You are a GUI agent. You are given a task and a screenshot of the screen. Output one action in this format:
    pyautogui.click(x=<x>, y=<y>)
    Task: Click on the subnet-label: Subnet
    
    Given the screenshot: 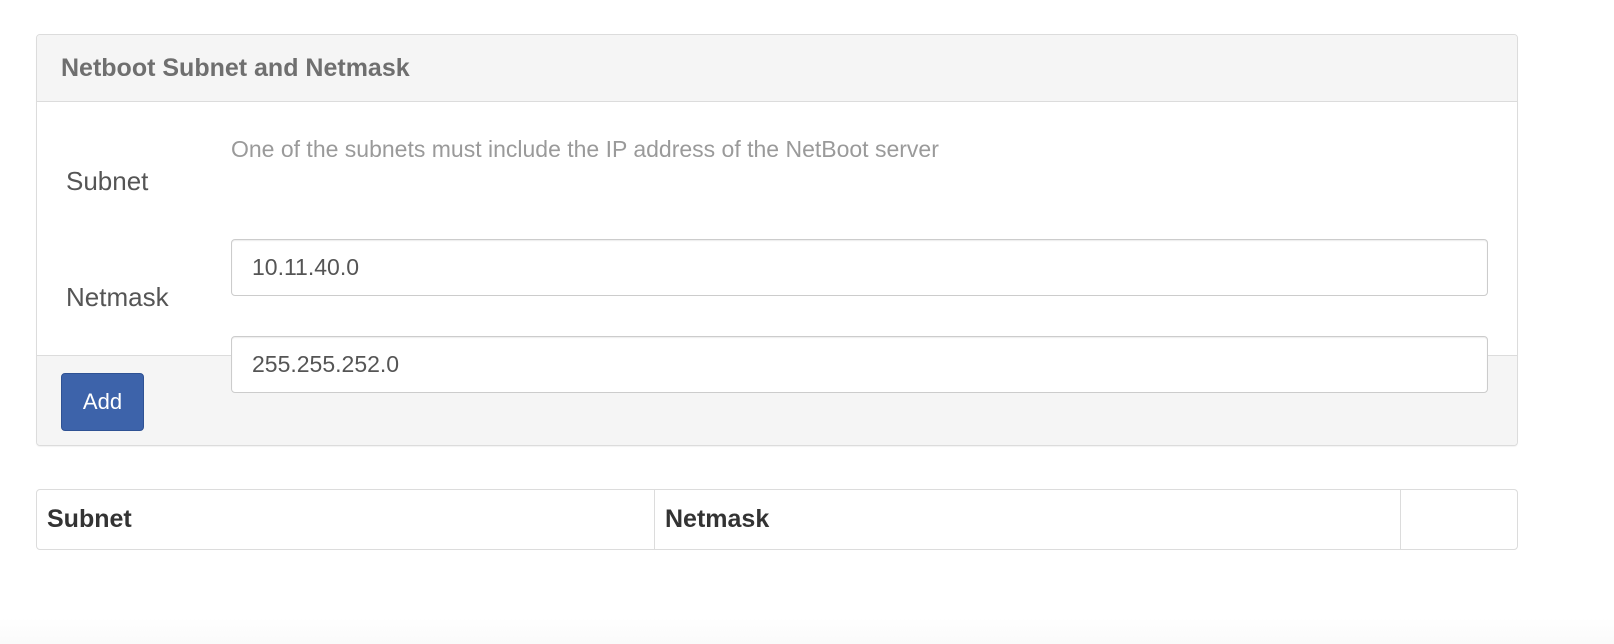 What is the action you would take?
    pyautogui.click(x=107, y=181)
    